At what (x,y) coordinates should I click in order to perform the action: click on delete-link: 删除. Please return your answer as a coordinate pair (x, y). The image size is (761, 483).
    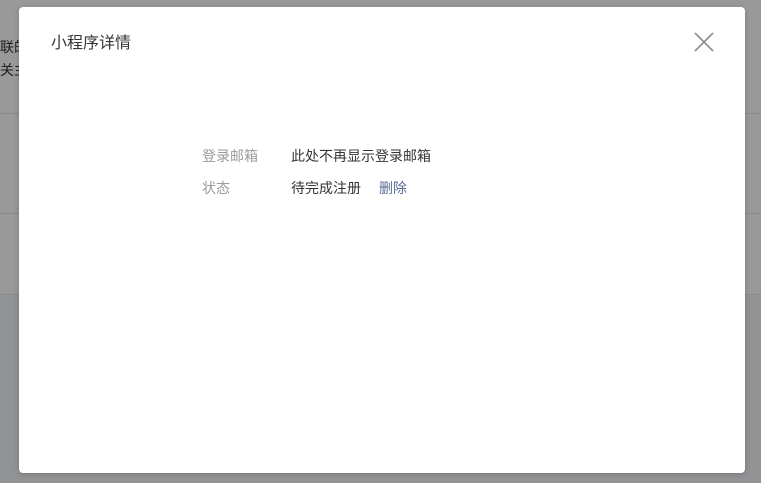
    Looking at the image, I should click on (393, 188).